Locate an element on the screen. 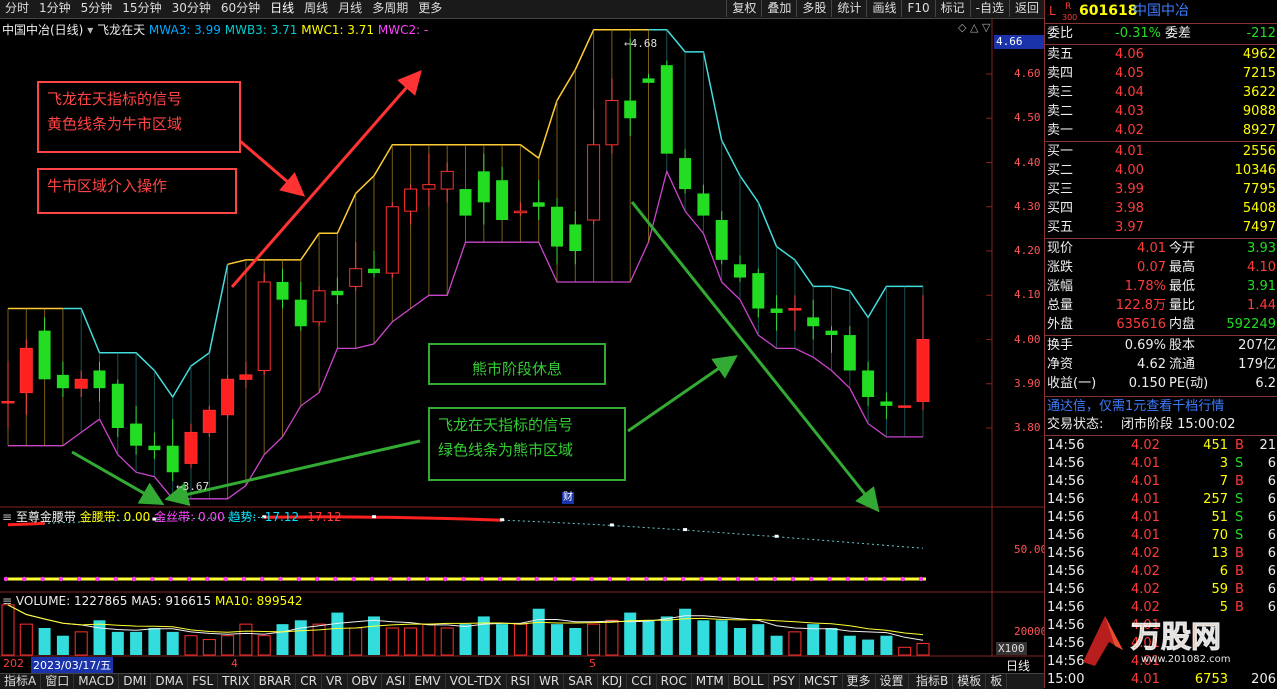  asks-row-1: 卖四 4.05 7215 is located at coordinates (1161, 74).